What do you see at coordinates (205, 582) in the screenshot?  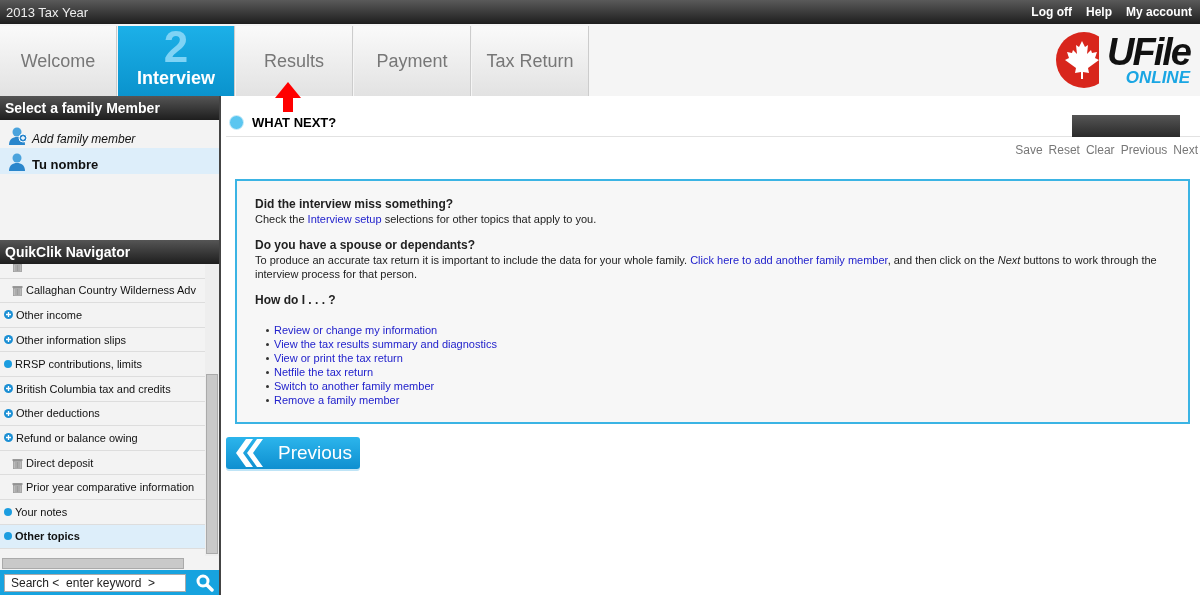 I see `search-icon` at bounding box center [205, 582].